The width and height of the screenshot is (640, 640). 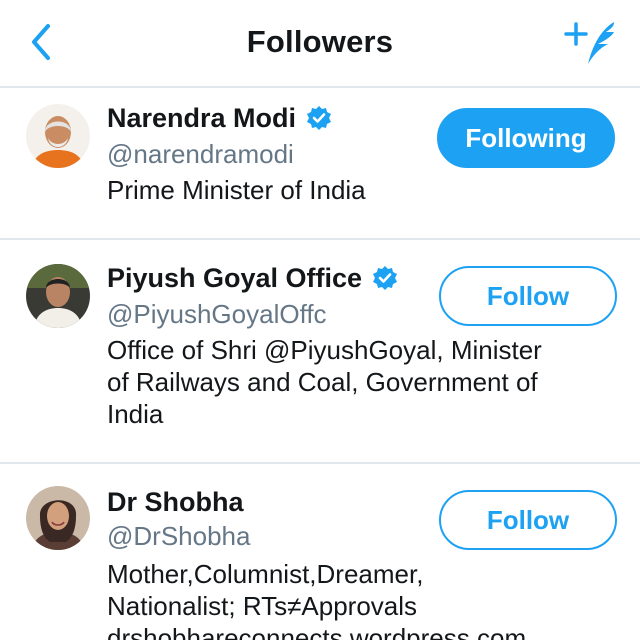 What do you see at coordinates (589, 43) in the screenshot?
I see `compose-tweet-icon` at bounding box center [589, 43].